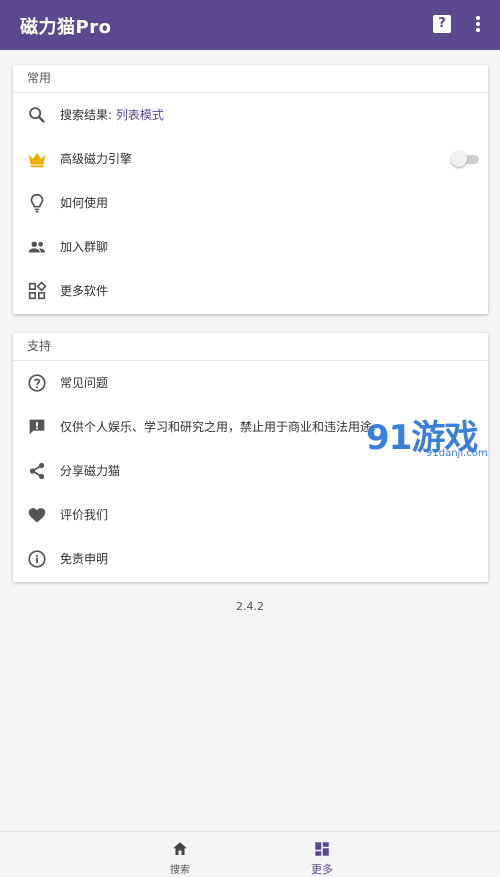  What do you see at coordinates (37, 471) in the screenshot?
I see `share-icon` at bounding box center [37, 471].